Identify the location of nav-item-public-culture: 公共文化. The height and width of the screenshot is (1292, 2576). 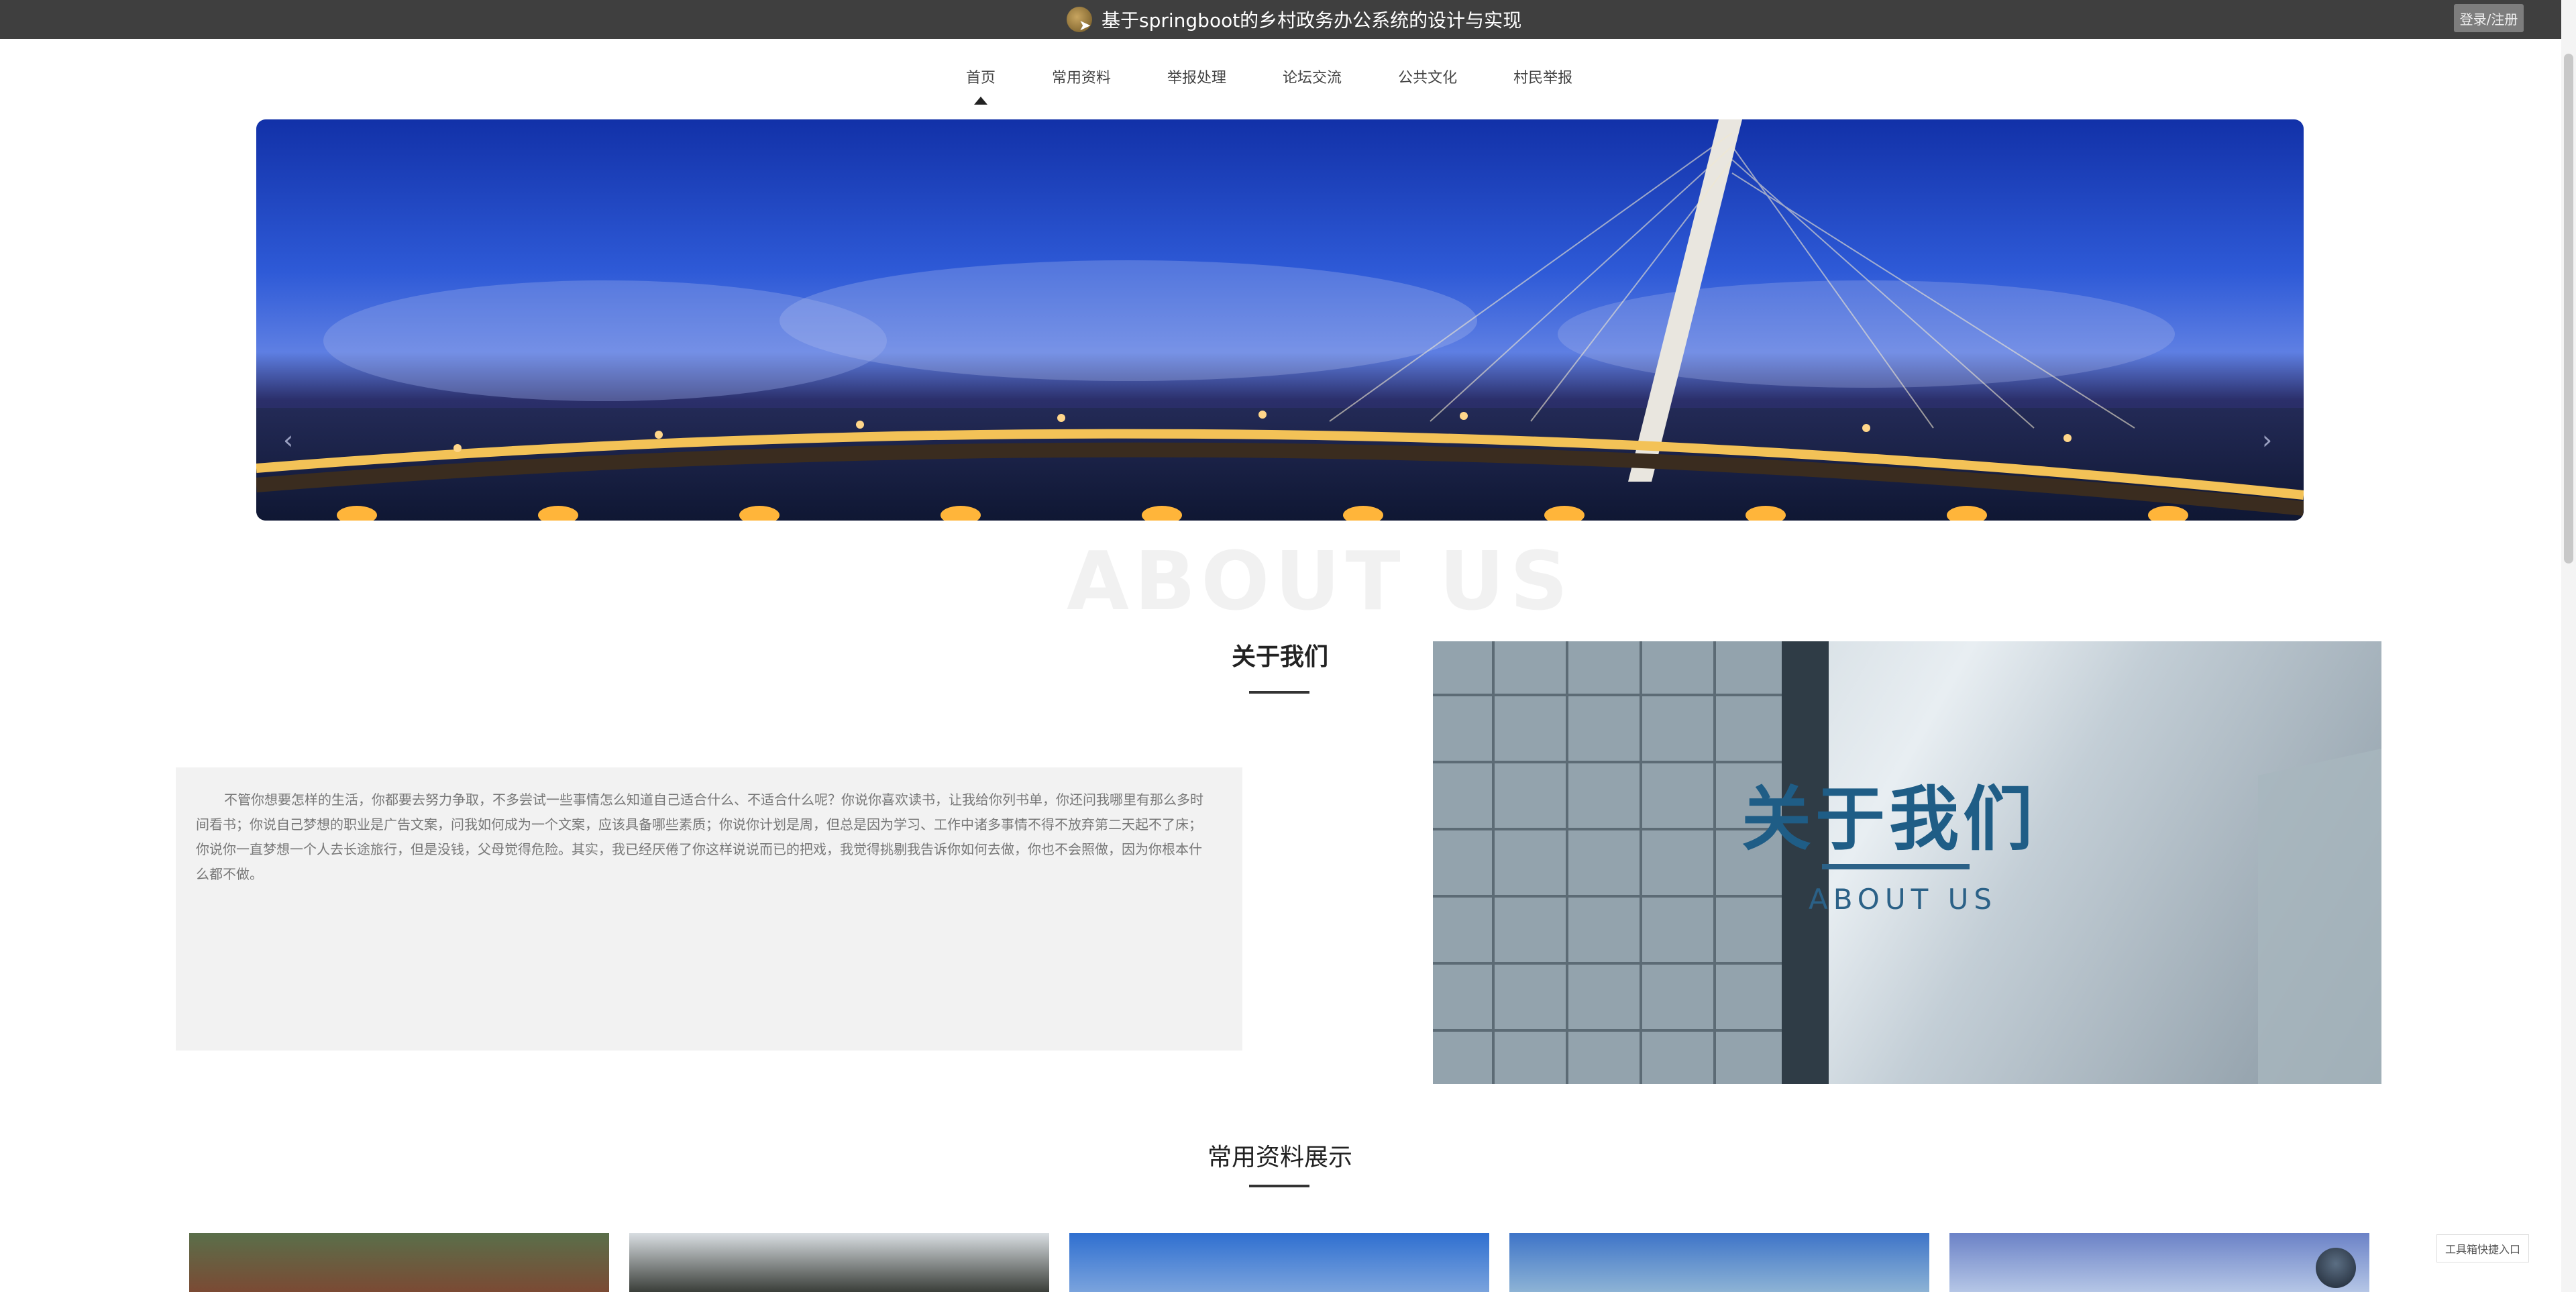
(1427, 76).